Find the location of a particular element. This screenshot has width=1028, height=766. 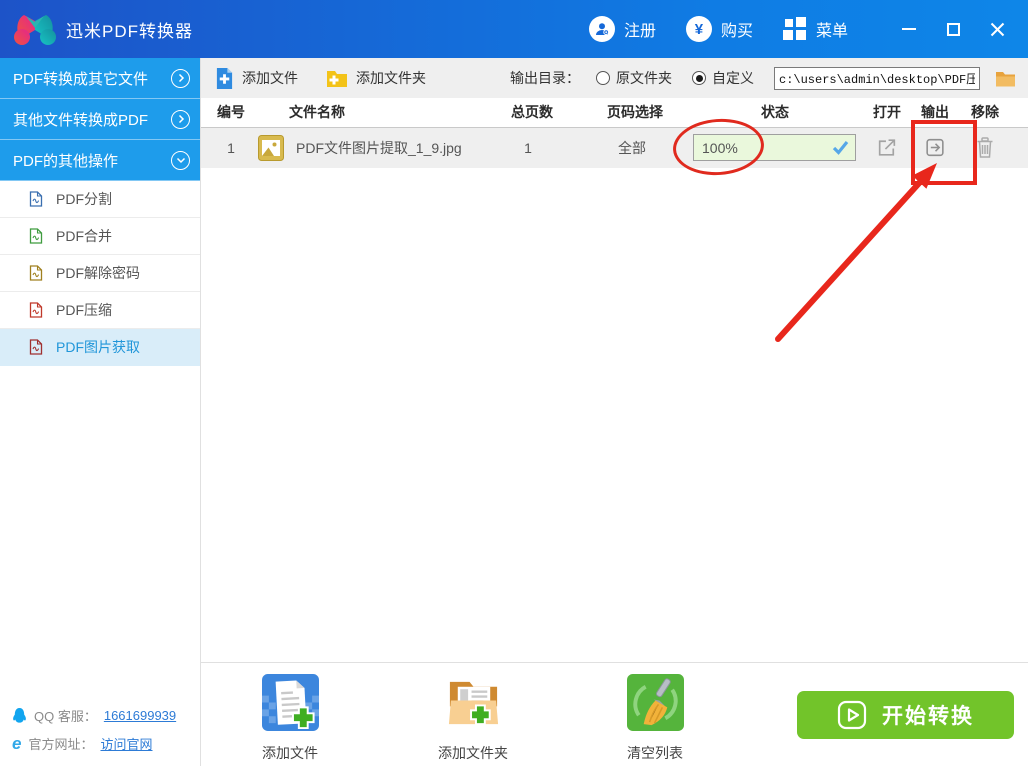

toolbar: 添加文件 添加文件夹 输出目录： 原文件夹 自定义 is located at coordinates (614, 78).